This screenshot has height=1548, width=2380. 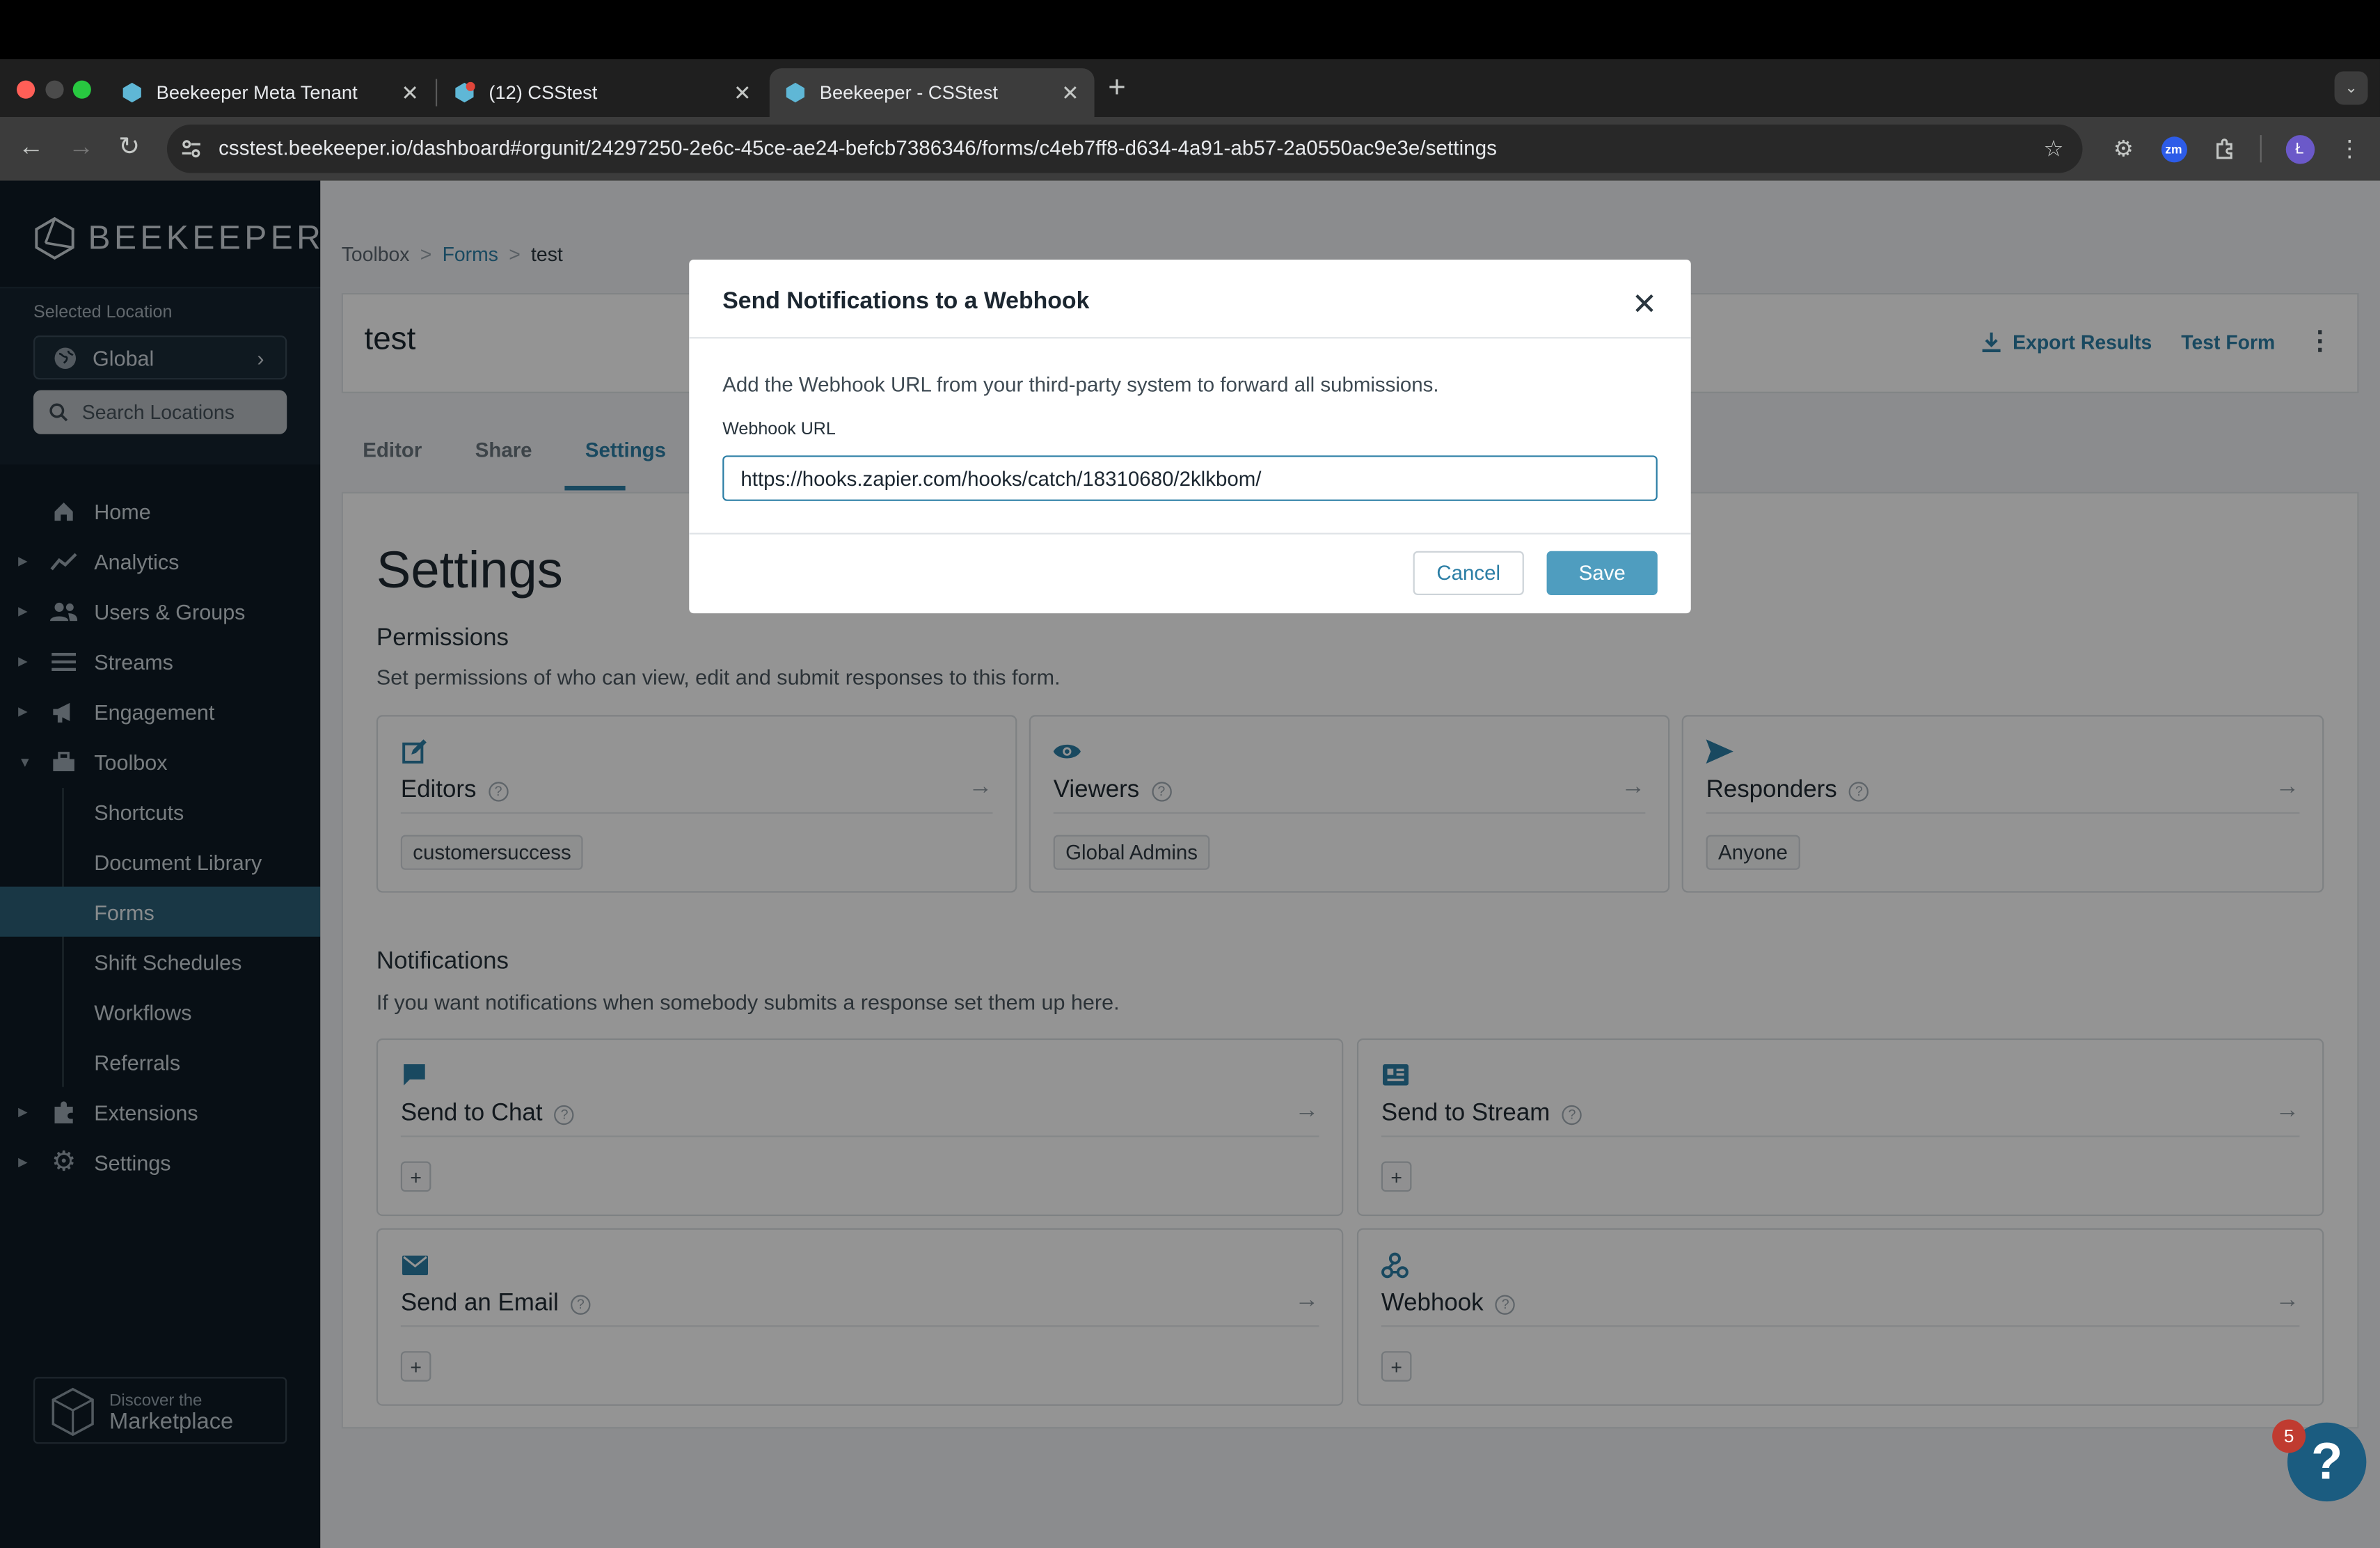 I want to click on beekeeper-notification-favicon-icon, so click(x=465, y=92).